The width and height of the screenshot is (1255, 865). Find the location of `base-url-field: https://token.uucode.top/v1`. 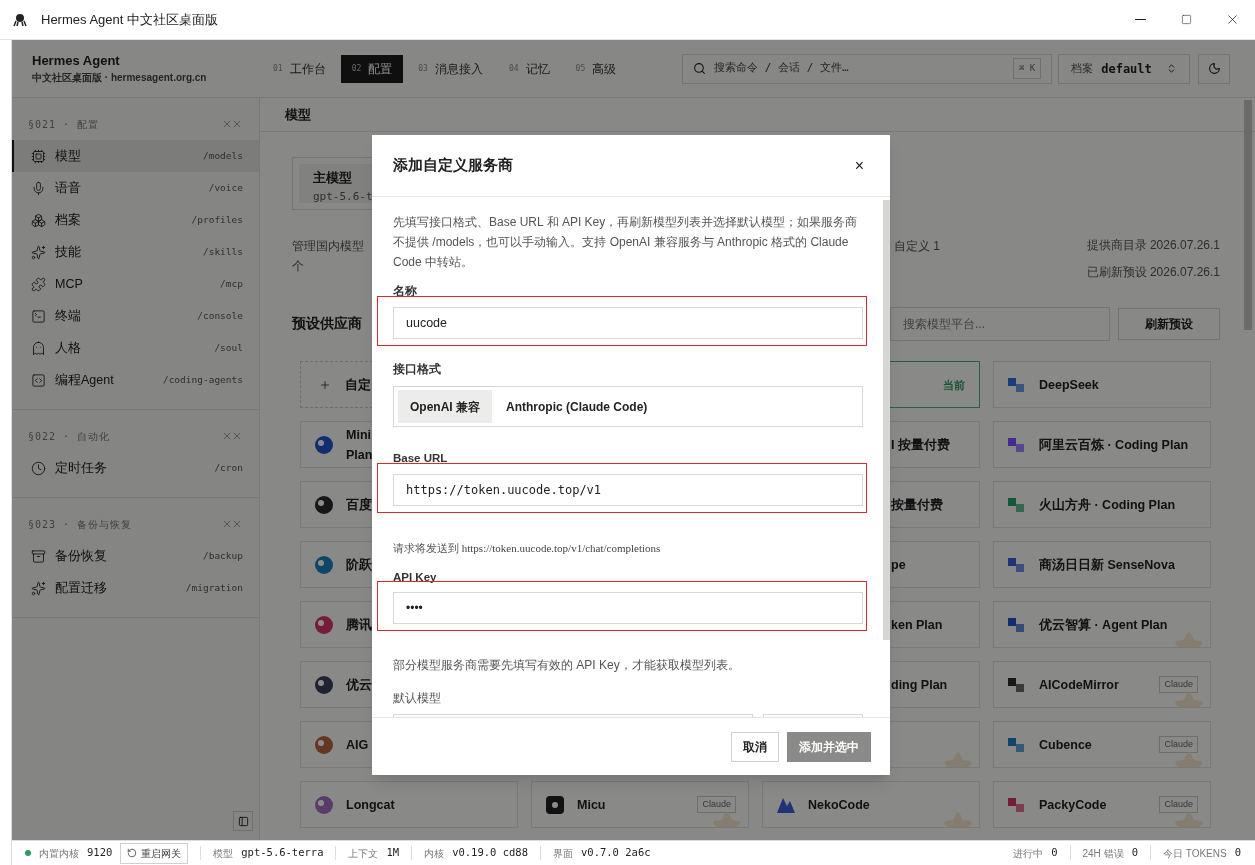

base-url-field: https://token.uucode.top/v1 is located at coordinates (628, 490).